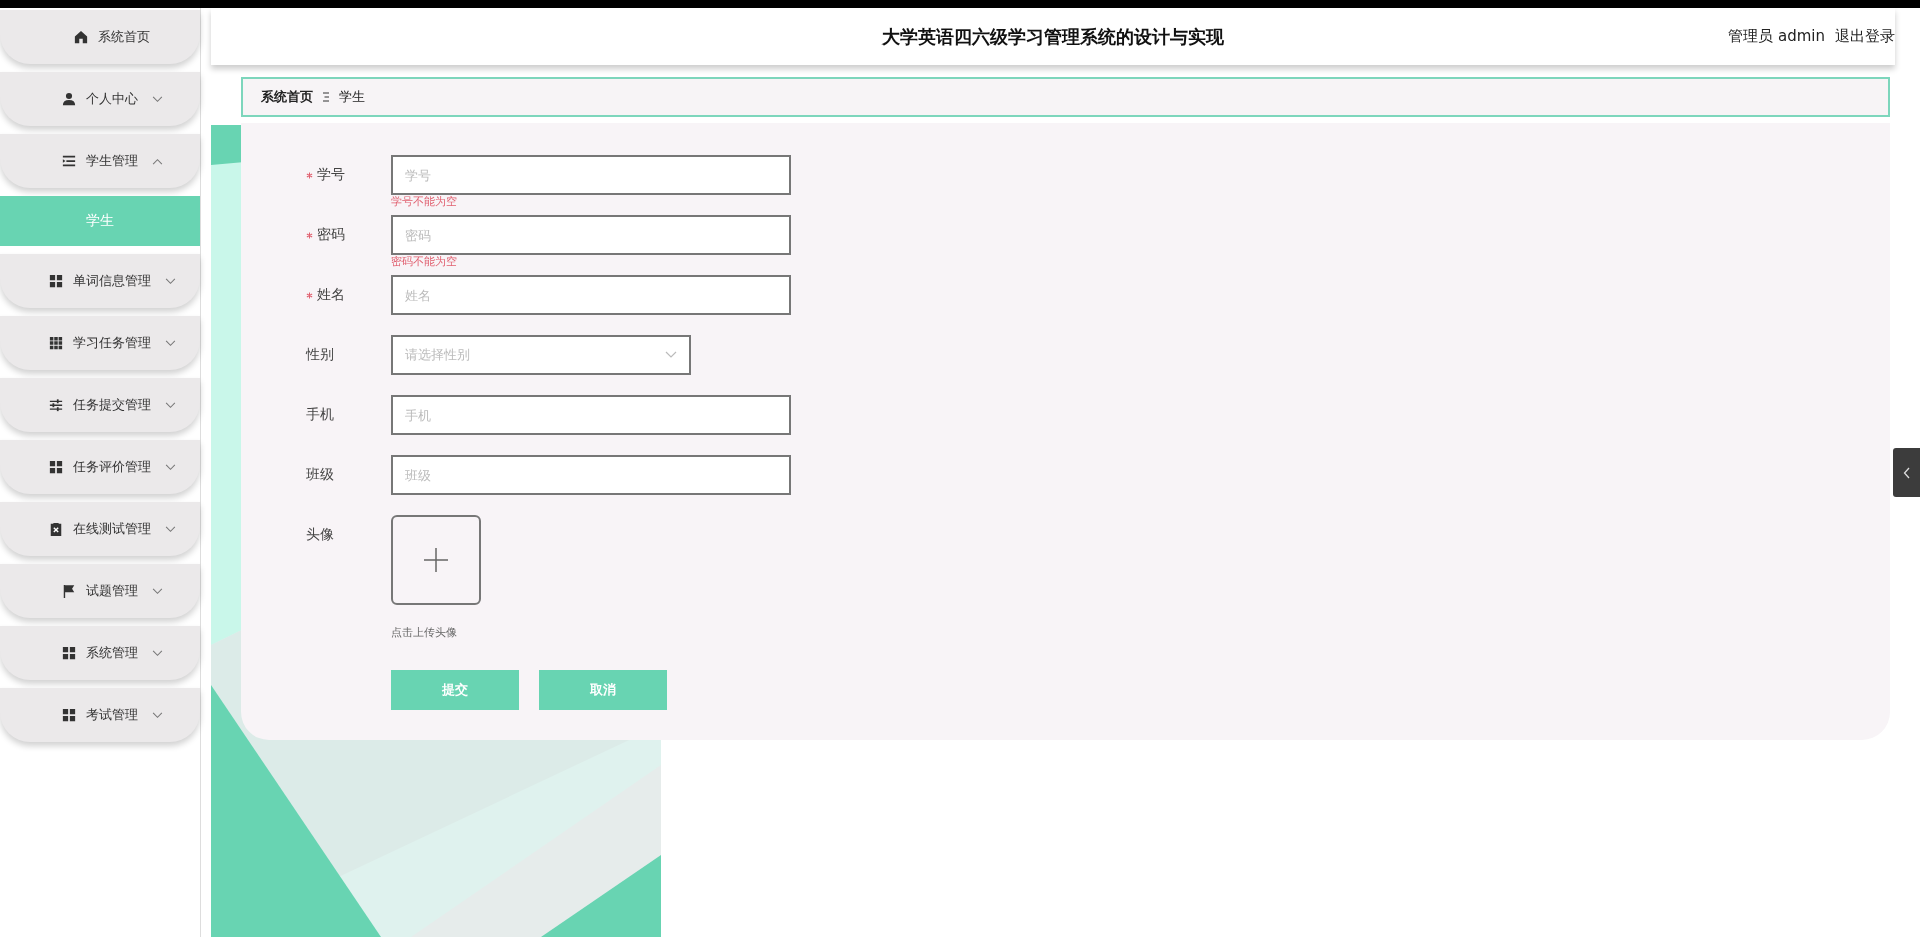  Describe the element at coordinates (55, 529) in the screenshot. I see `clipboard-icon` at that location.